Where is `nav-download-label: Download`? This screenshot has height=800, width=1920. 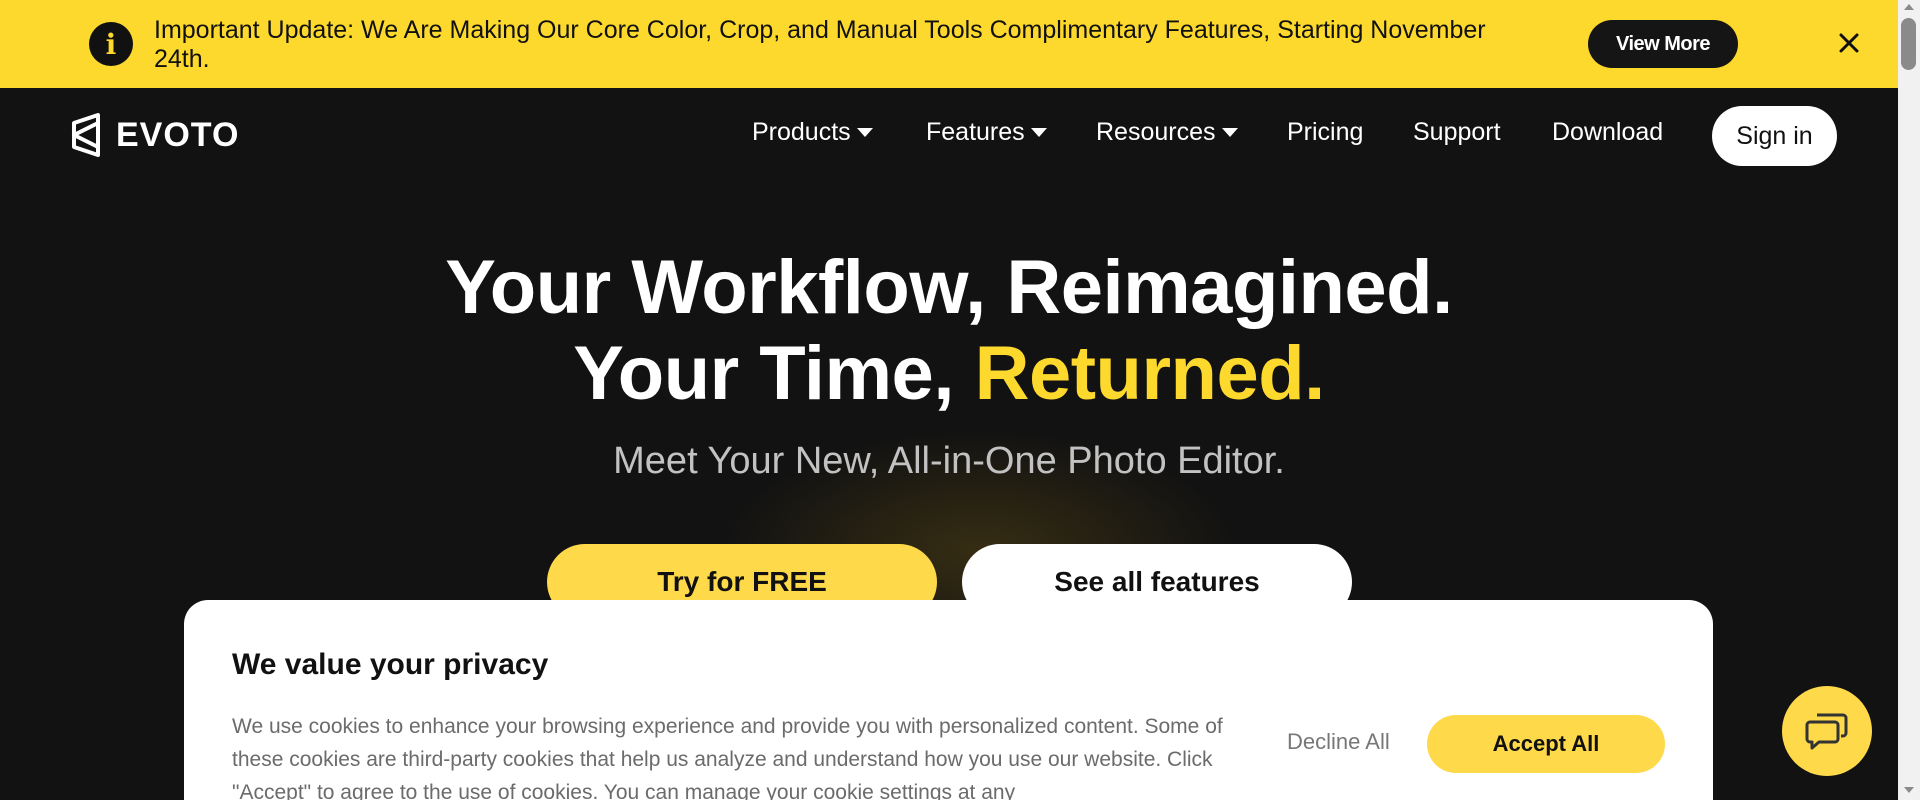
nav-download-label: Download is located at coordinates (1608, 132).